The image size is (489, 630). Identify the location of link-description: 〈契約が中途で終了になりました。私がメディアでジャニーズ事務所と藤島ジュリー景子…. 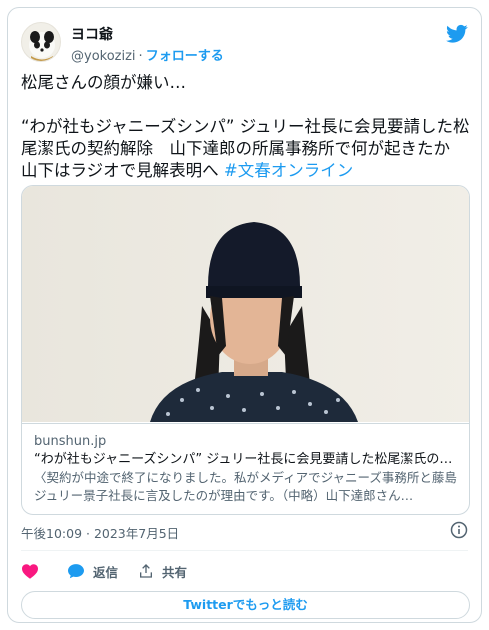
(245, 486).